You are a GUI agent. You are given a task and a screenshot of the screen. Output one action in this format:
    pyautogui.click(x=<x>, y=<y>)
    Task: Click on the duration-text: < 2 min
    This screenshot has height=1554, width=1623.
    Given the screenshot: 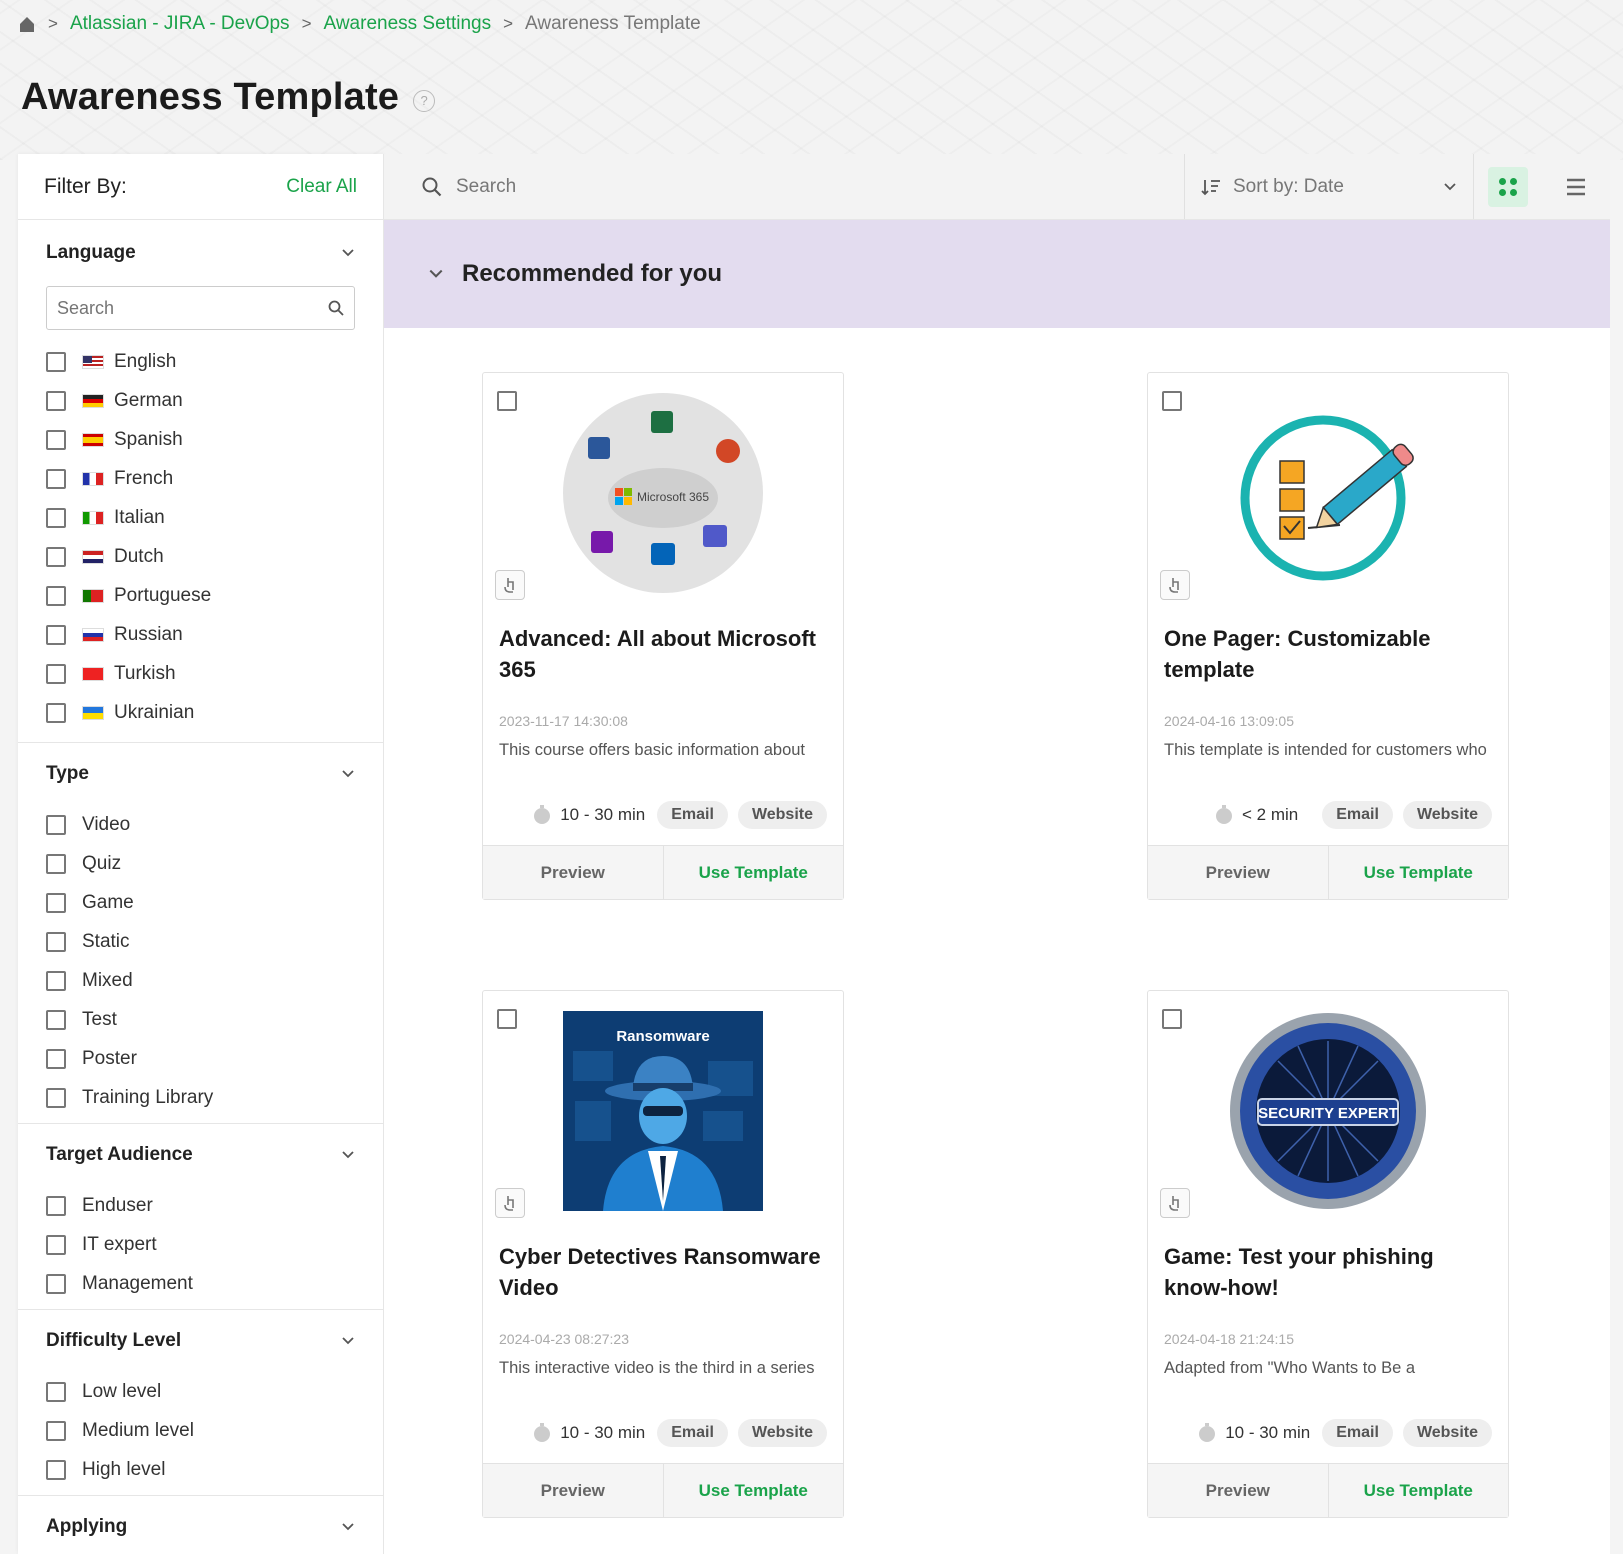 What is the action you would take?
    pyautogui.click(x=1270, y=814)
    